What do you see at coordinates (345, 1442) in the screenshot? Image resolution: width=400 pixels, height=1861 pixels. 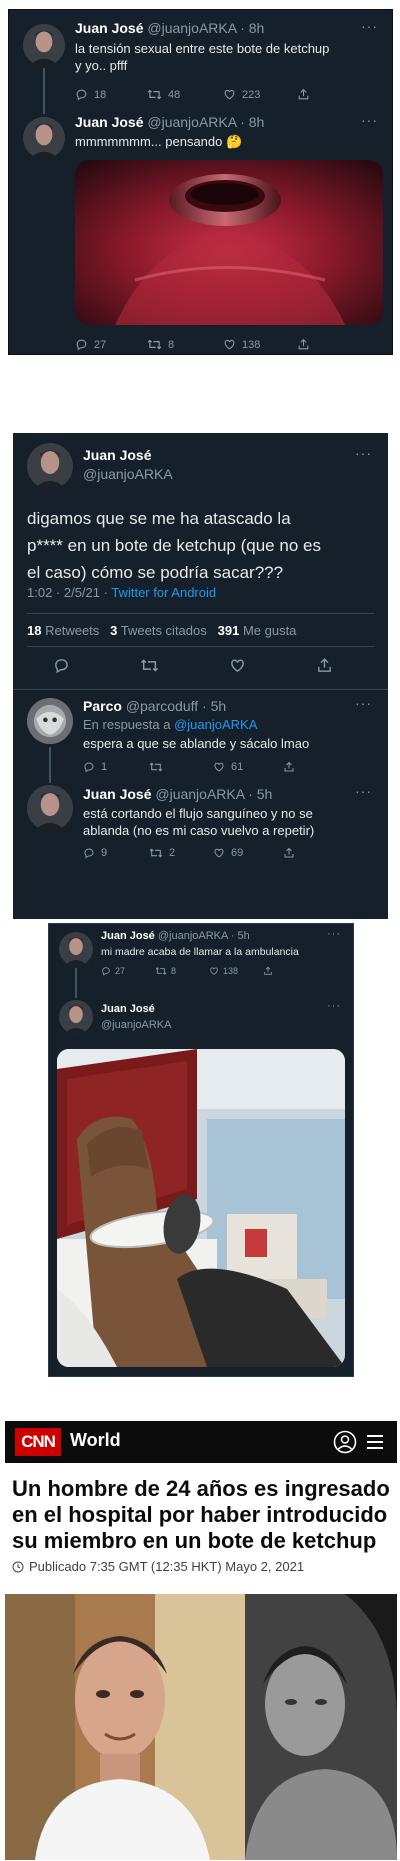 I see `user-account-icon` at bounding box center [345, 1442].